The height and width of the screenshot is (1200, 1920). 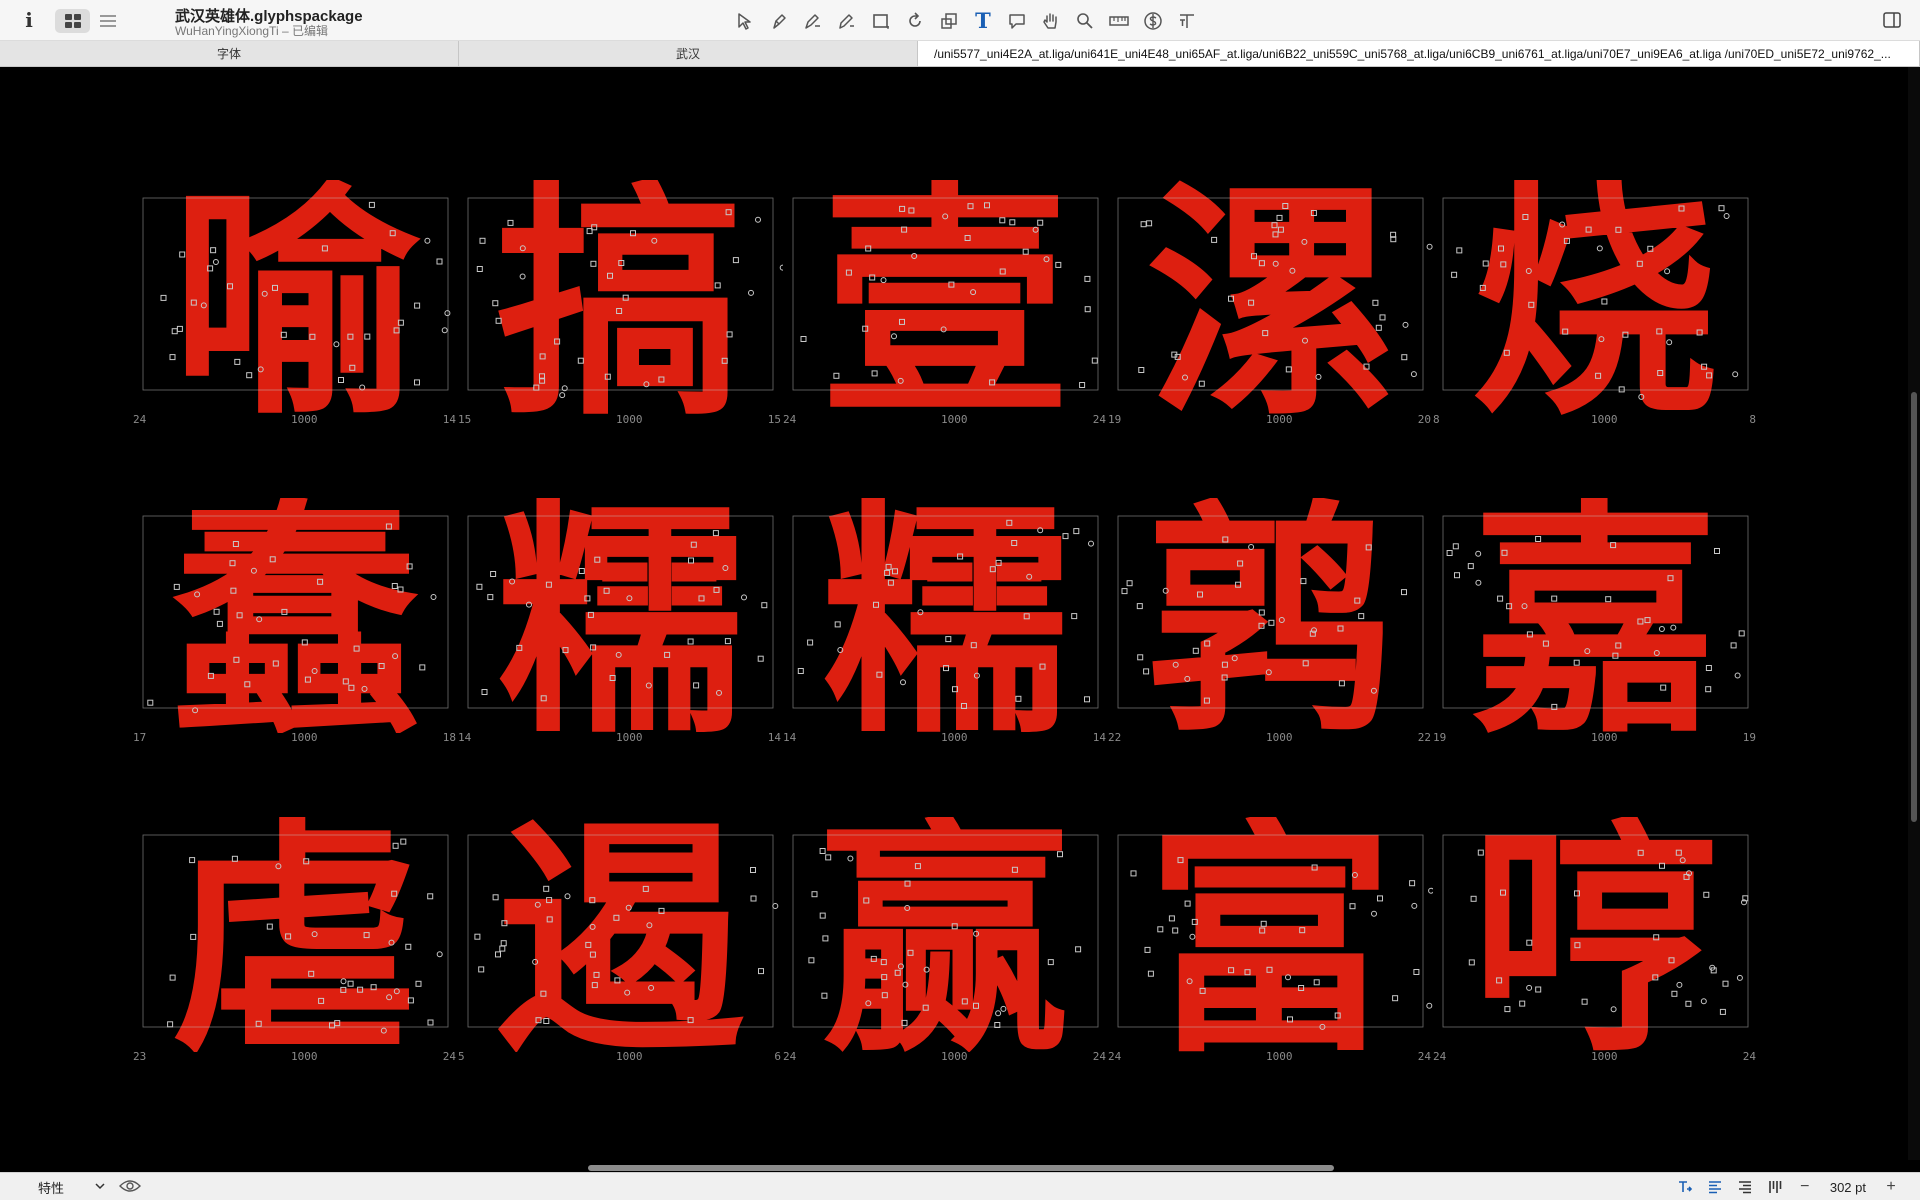 I want to click on eye-icon, so click(x=130, y=1186).